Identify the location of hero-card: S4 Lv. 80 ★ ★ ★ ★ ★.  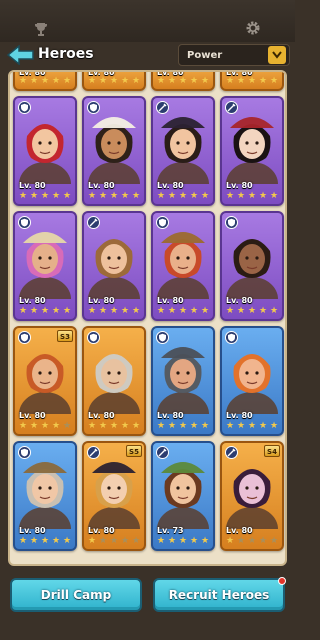
(252, 496).